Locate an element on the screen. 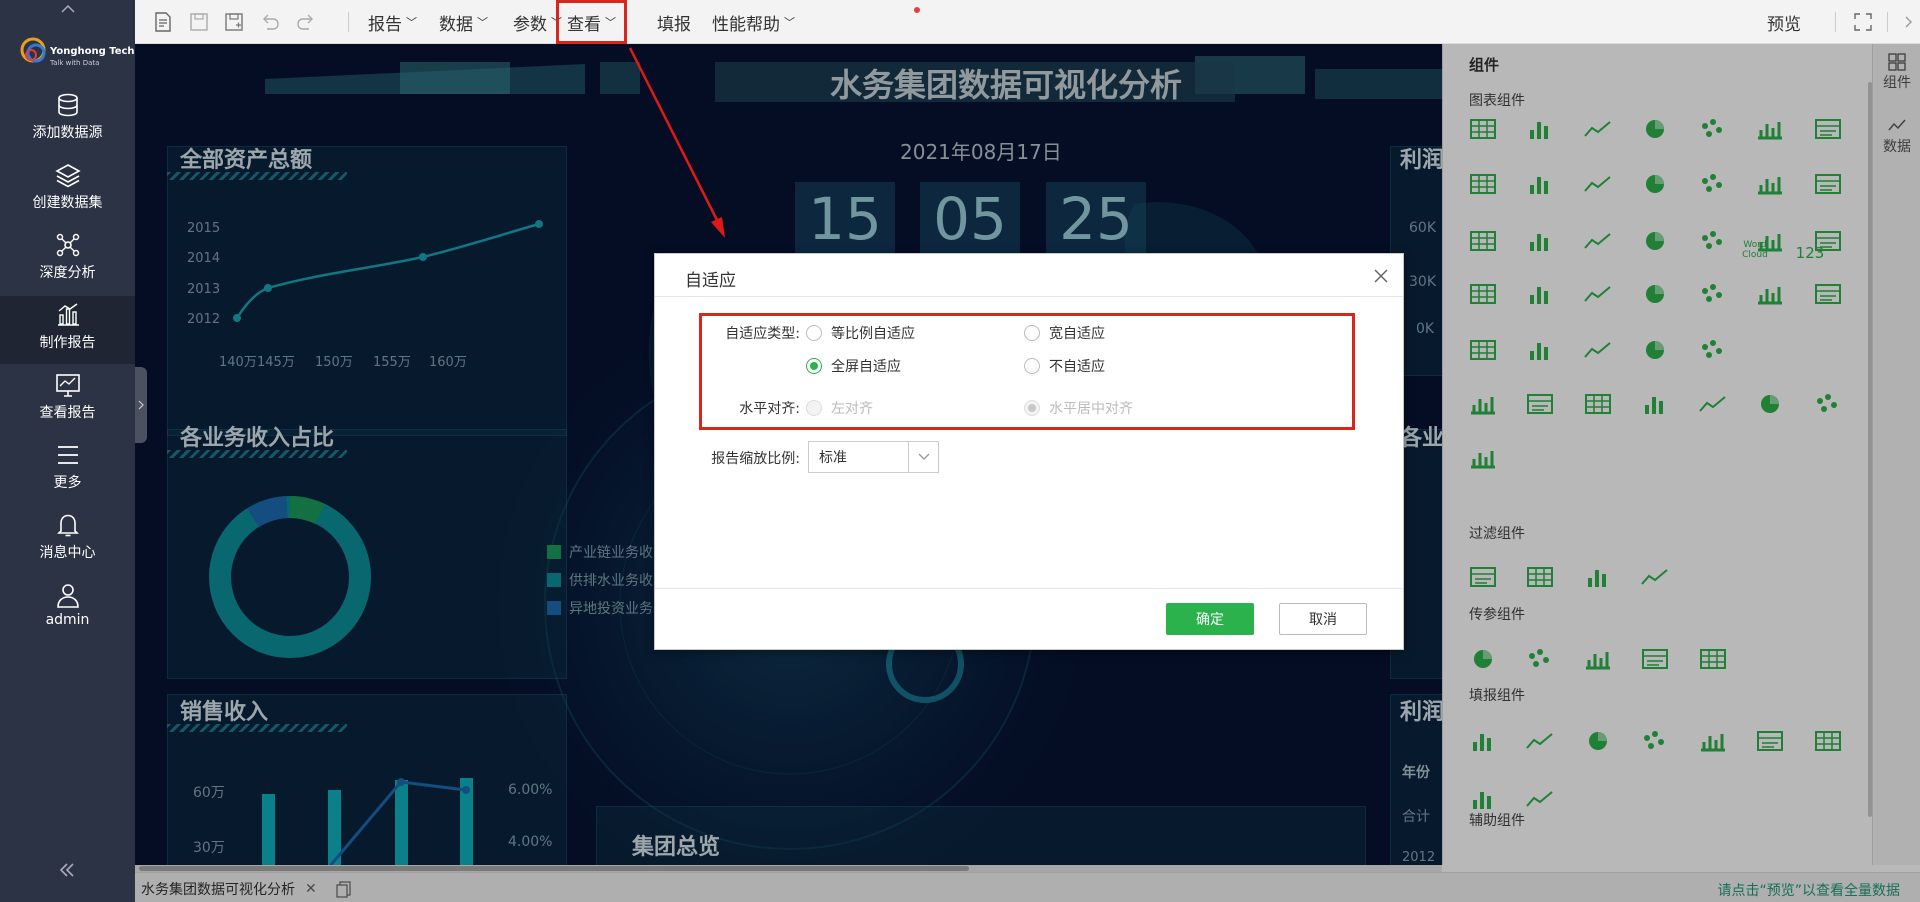 The image size is (1920, 902). sidebar-item-more: 更多 is located at coordinates (67, 470).